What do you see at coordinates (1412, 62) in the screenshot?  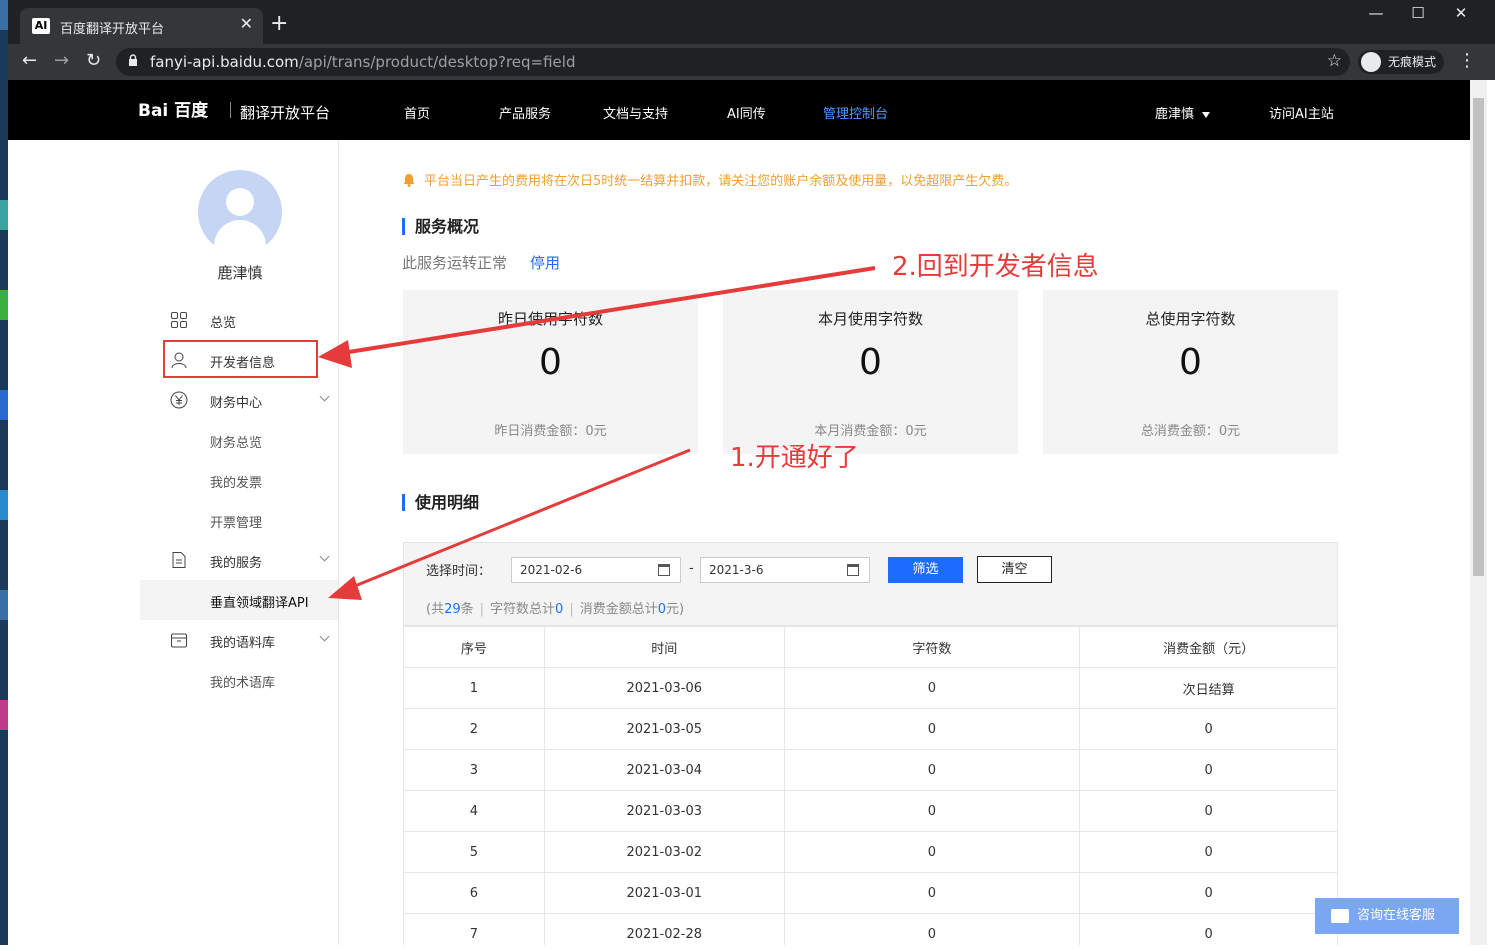 I see `incognito-label: 无痕模式` at bounding box center [1412, 62].